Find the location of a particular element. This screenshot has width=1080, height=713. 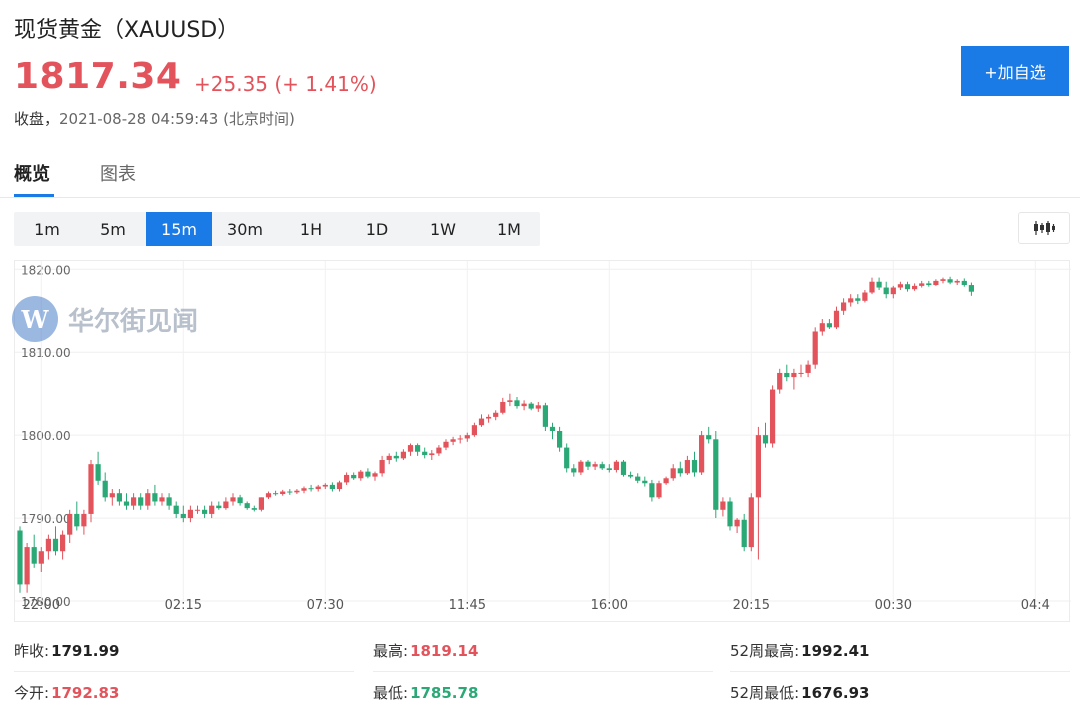

stat-label: 52周最低: is located at coordinates (765, 693).